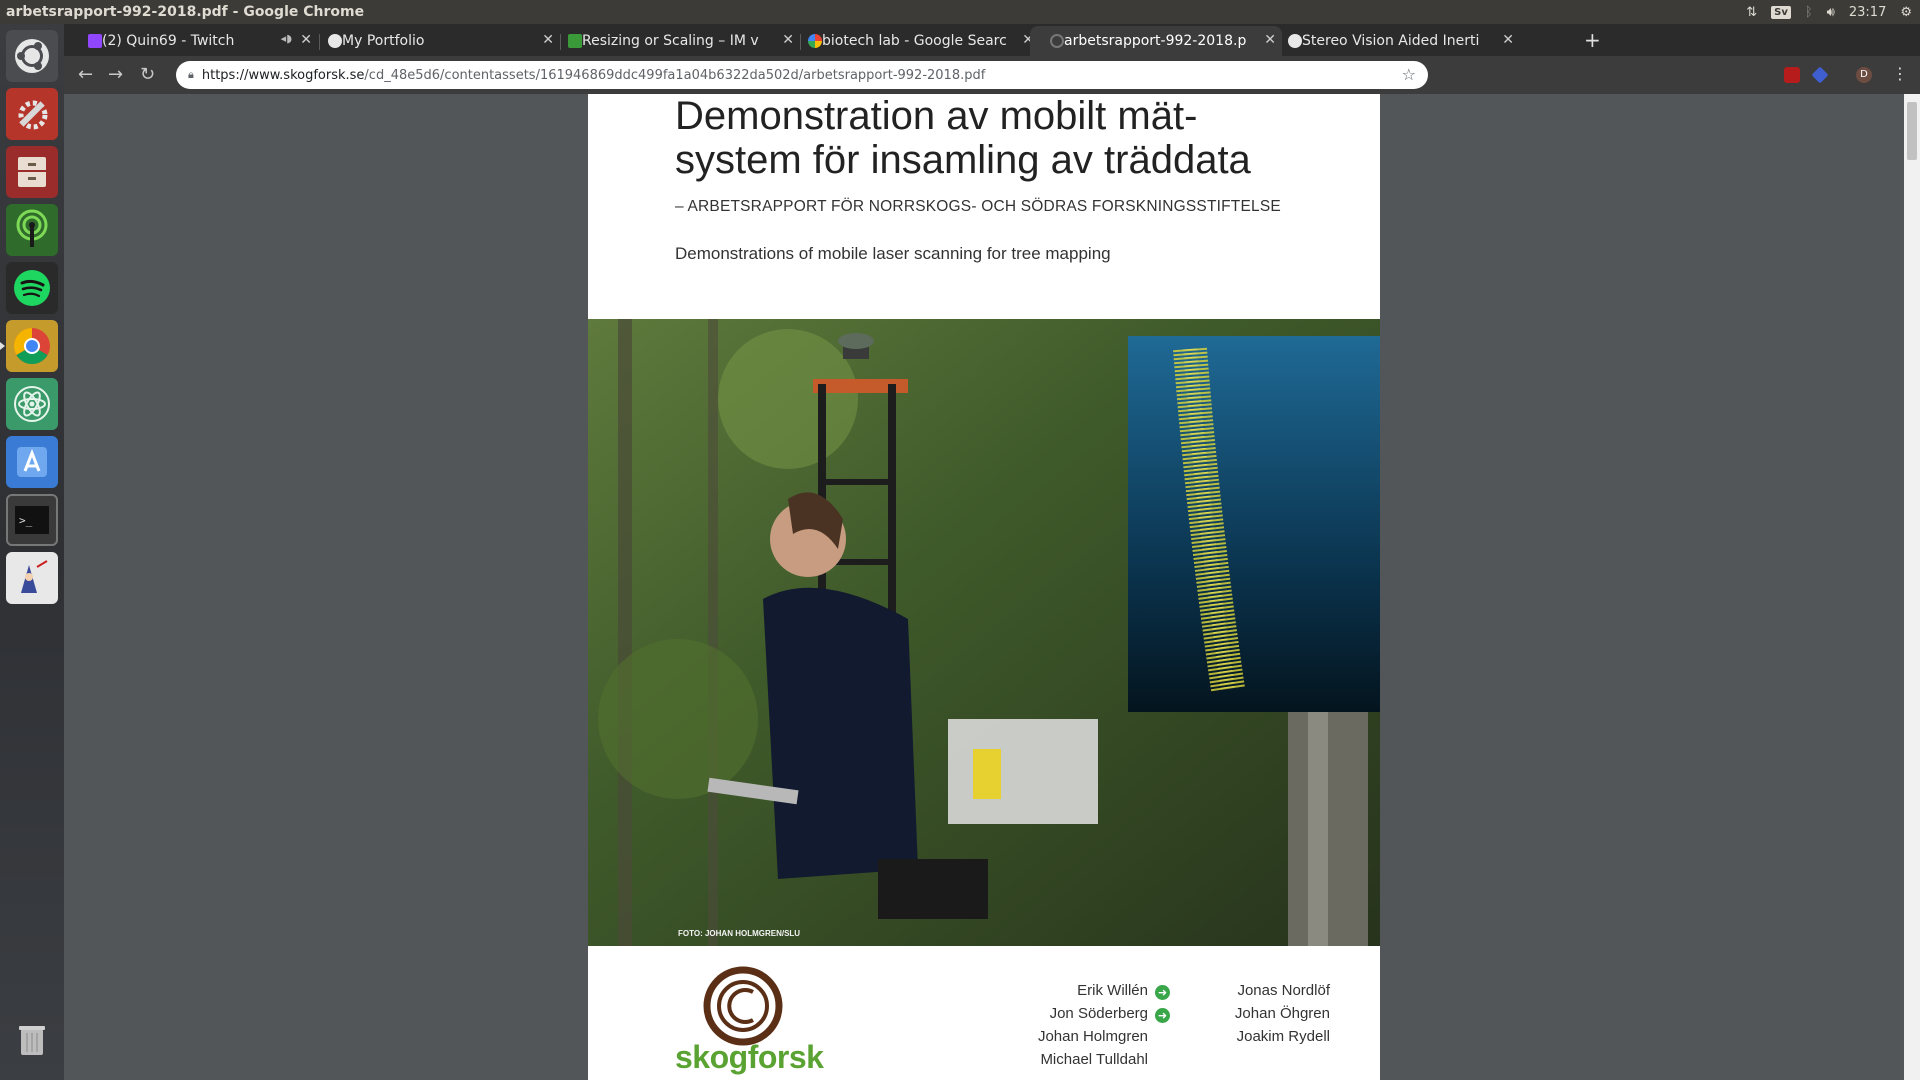 The image size is (1920, 1080). I want to click on spotify-icon, so click(32, 288).